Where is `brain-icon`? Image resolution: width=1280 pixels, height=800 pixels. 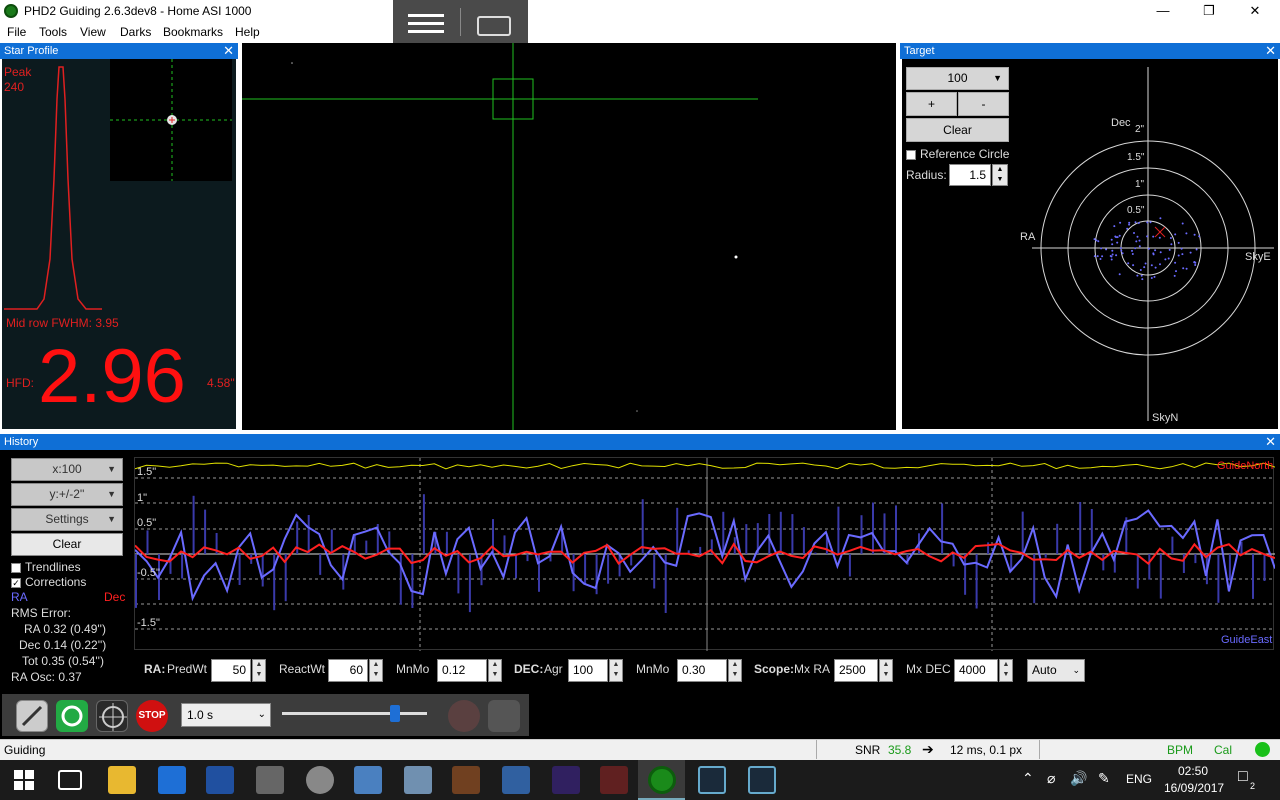
brain-icon is located at coordinates (464, 716).